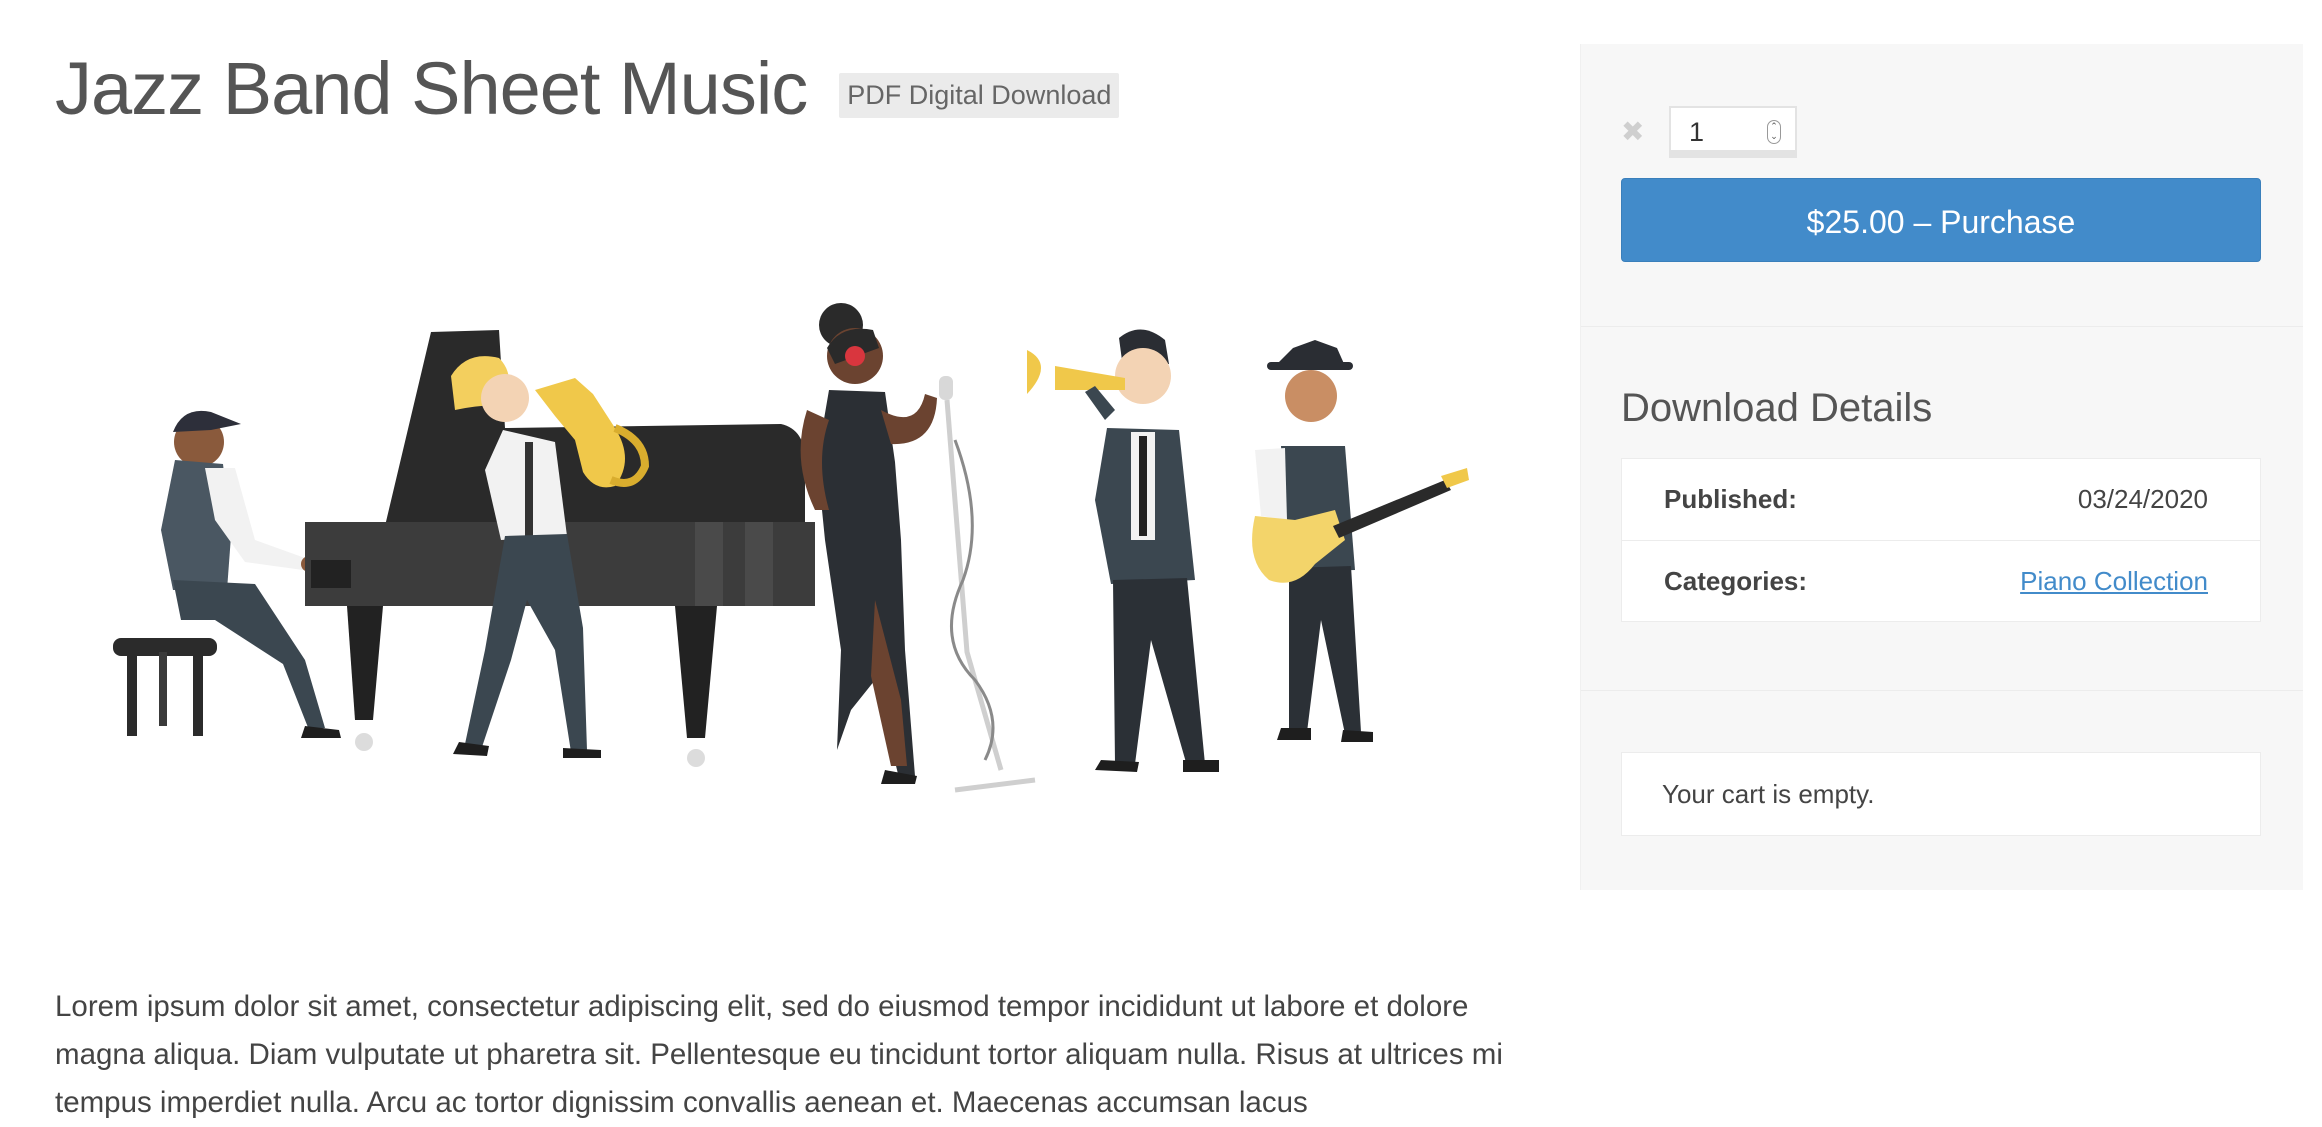 This screenshot has height=1127, width=2322. What do you see at coordinates (1733, 132) in the screenshot?
I see `quantity-input: 1 ⌃ ⌄` at bounding box center [1733, 132].